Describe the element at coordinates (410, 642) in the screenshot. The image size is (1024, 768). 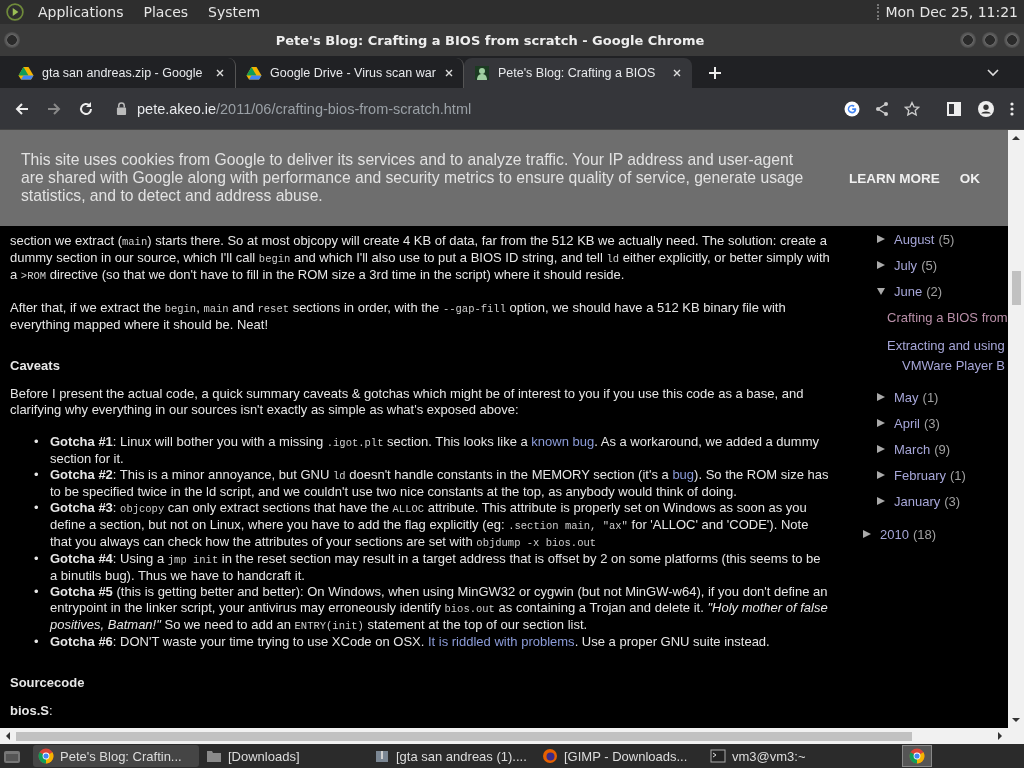
I see `list-item: Gotcha #6: DON'T waste your time trying to use XCode on OSX. It is riddled with problems. Use a proper GNU suite instead.` at that location.